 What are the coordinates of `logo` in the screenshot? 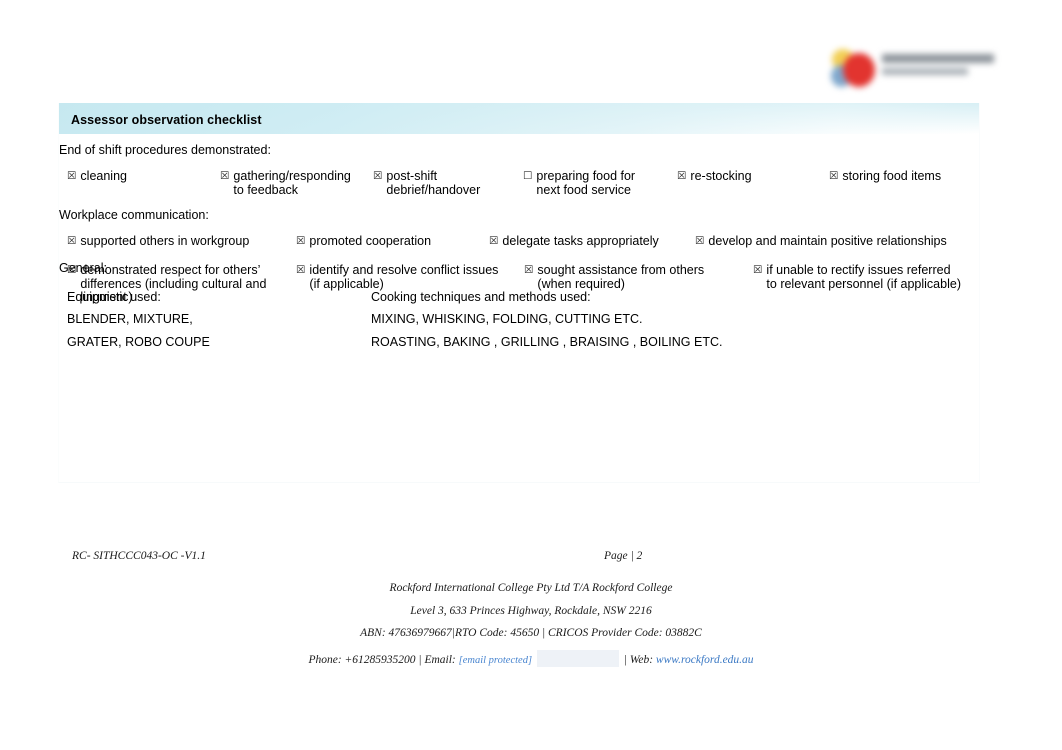 It's located at (913, 70).